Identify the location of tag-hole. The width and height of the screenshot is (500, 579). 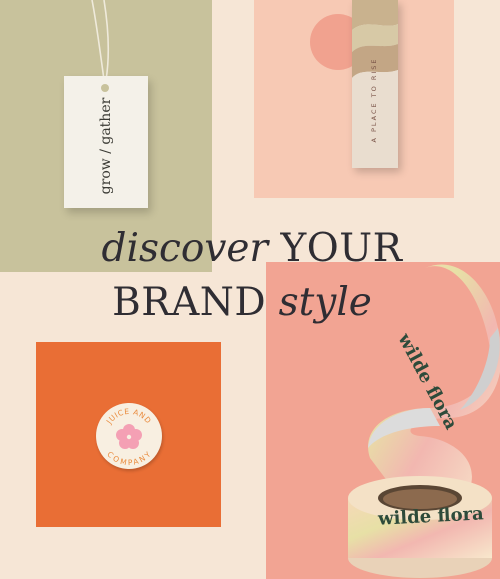
(105, 88).